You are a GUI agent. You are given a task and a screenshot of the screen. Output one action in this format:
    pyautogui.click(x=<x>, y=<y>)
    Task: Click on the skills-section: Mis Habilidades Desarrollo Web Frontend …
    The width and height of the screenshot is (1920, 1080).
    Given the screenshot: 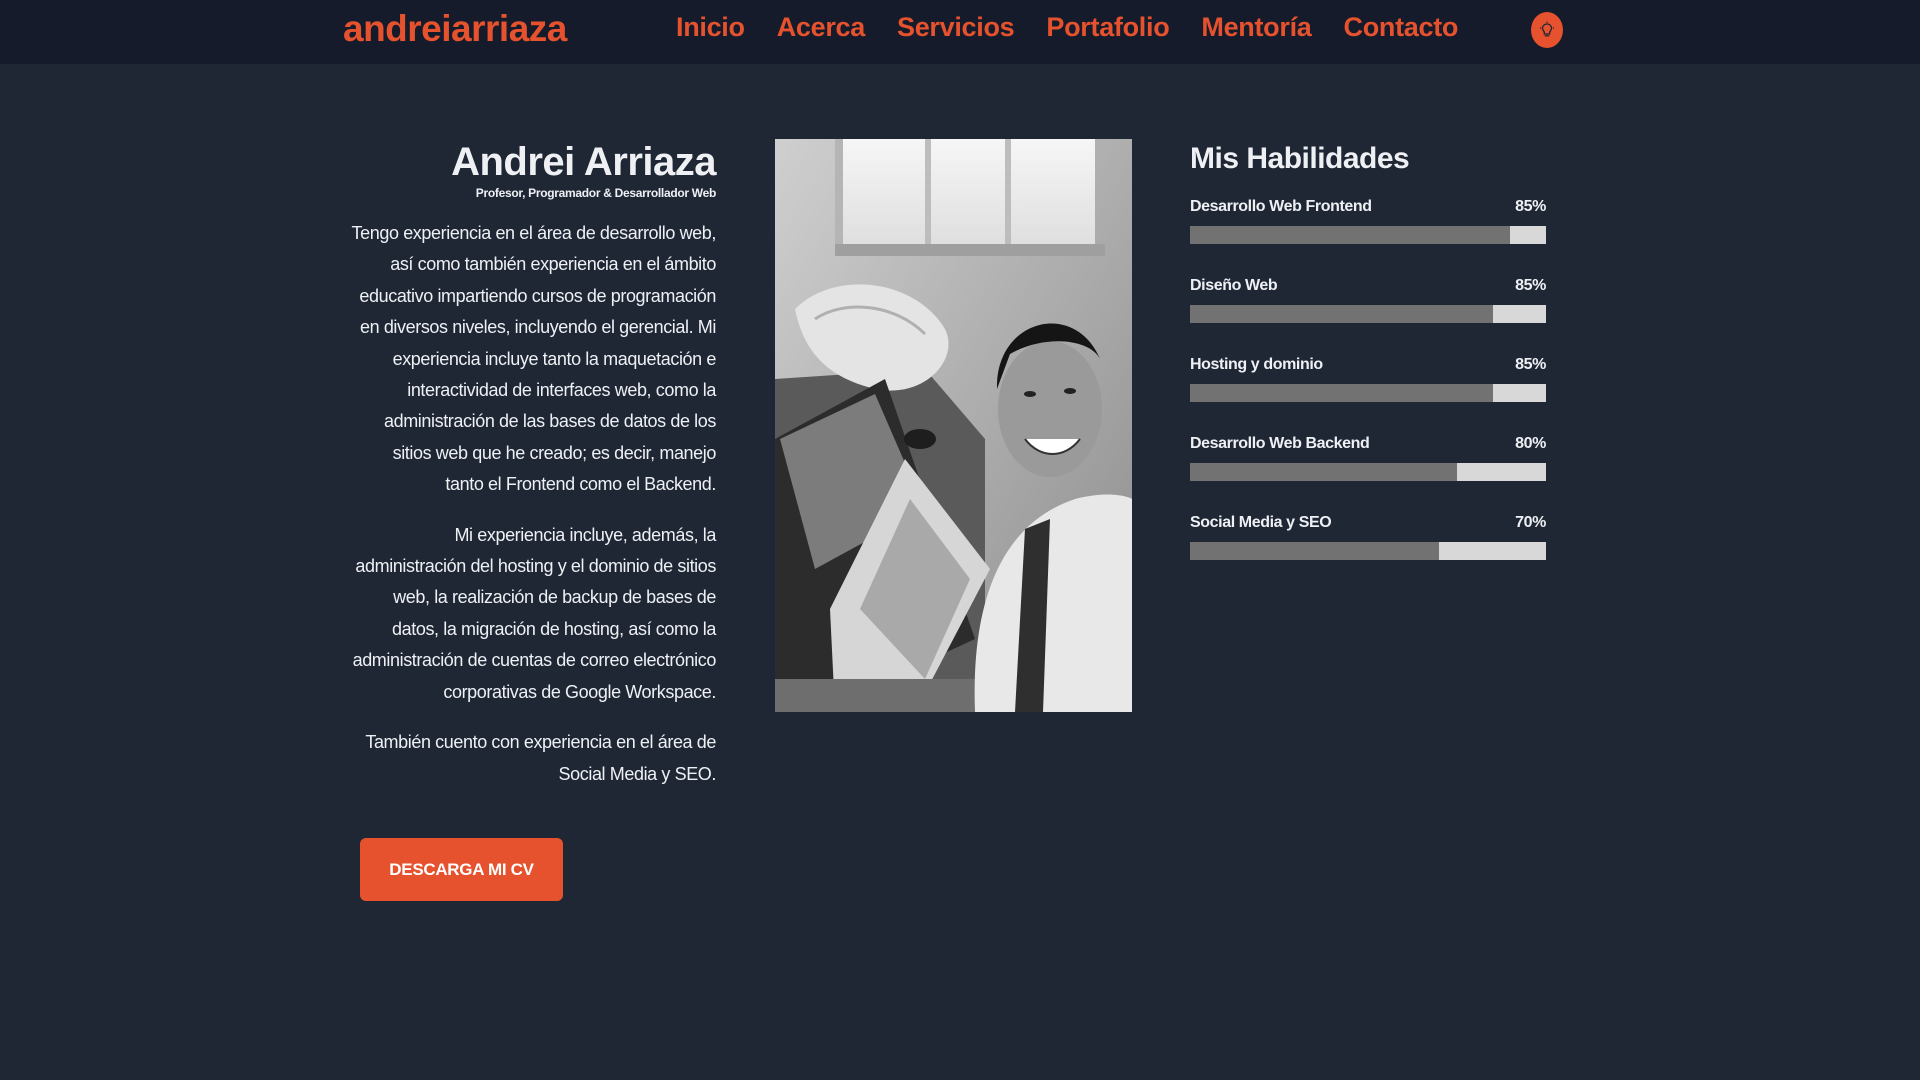 What is the action you would take?
    pyautogui.click(x=1368, y=365)
    